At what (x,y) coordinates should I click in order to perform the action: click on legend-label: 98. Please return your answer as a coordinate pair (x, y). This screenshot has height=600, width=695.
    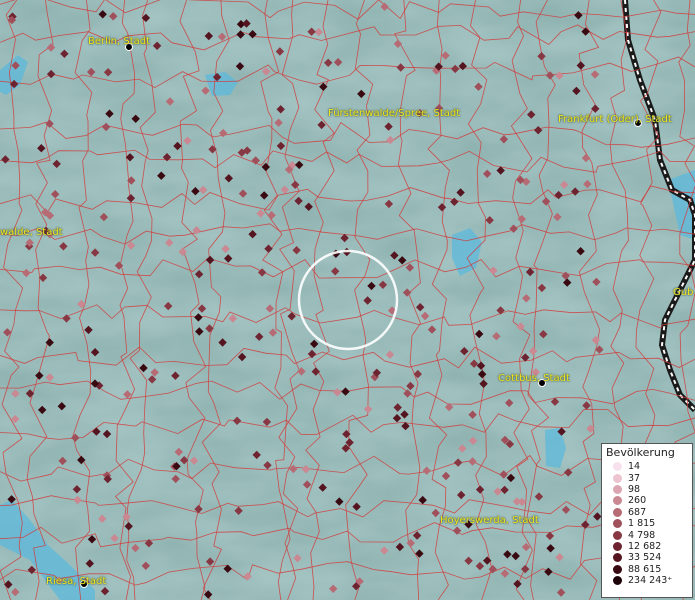
    Looking at the image, I should click on (634, 489).